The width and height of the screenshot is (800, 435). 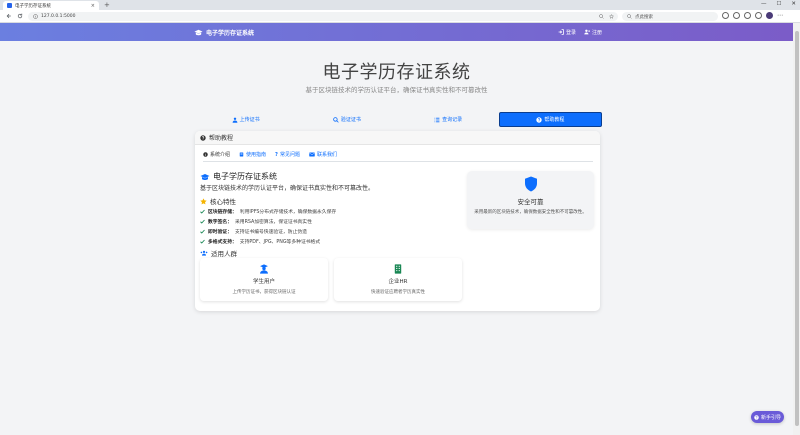 What do you see at coordinates (276, 154) in the screenshot?
I see `question-mark-icon: ?` at bounding box center [276, 154].